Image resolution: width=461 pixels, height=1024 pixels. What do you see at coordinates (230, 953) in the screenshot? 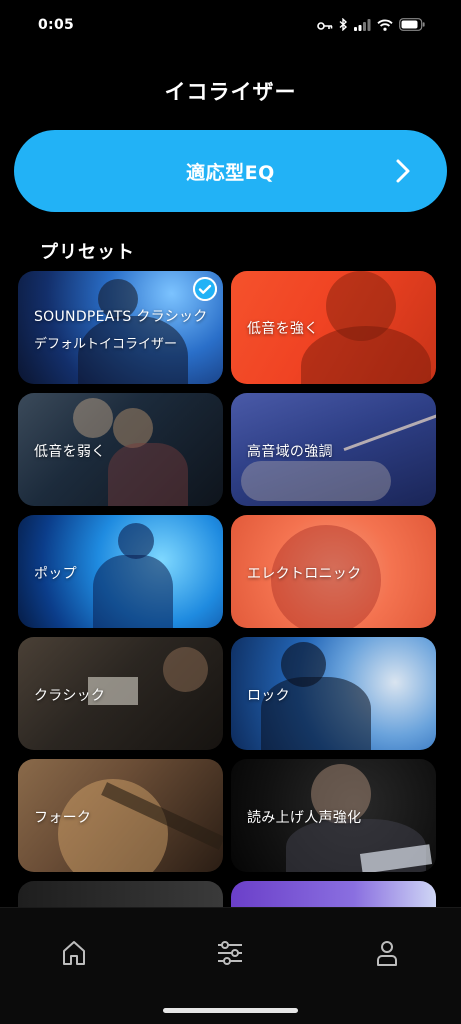
I see `sliders-icon` at bounding box center [230, 953].